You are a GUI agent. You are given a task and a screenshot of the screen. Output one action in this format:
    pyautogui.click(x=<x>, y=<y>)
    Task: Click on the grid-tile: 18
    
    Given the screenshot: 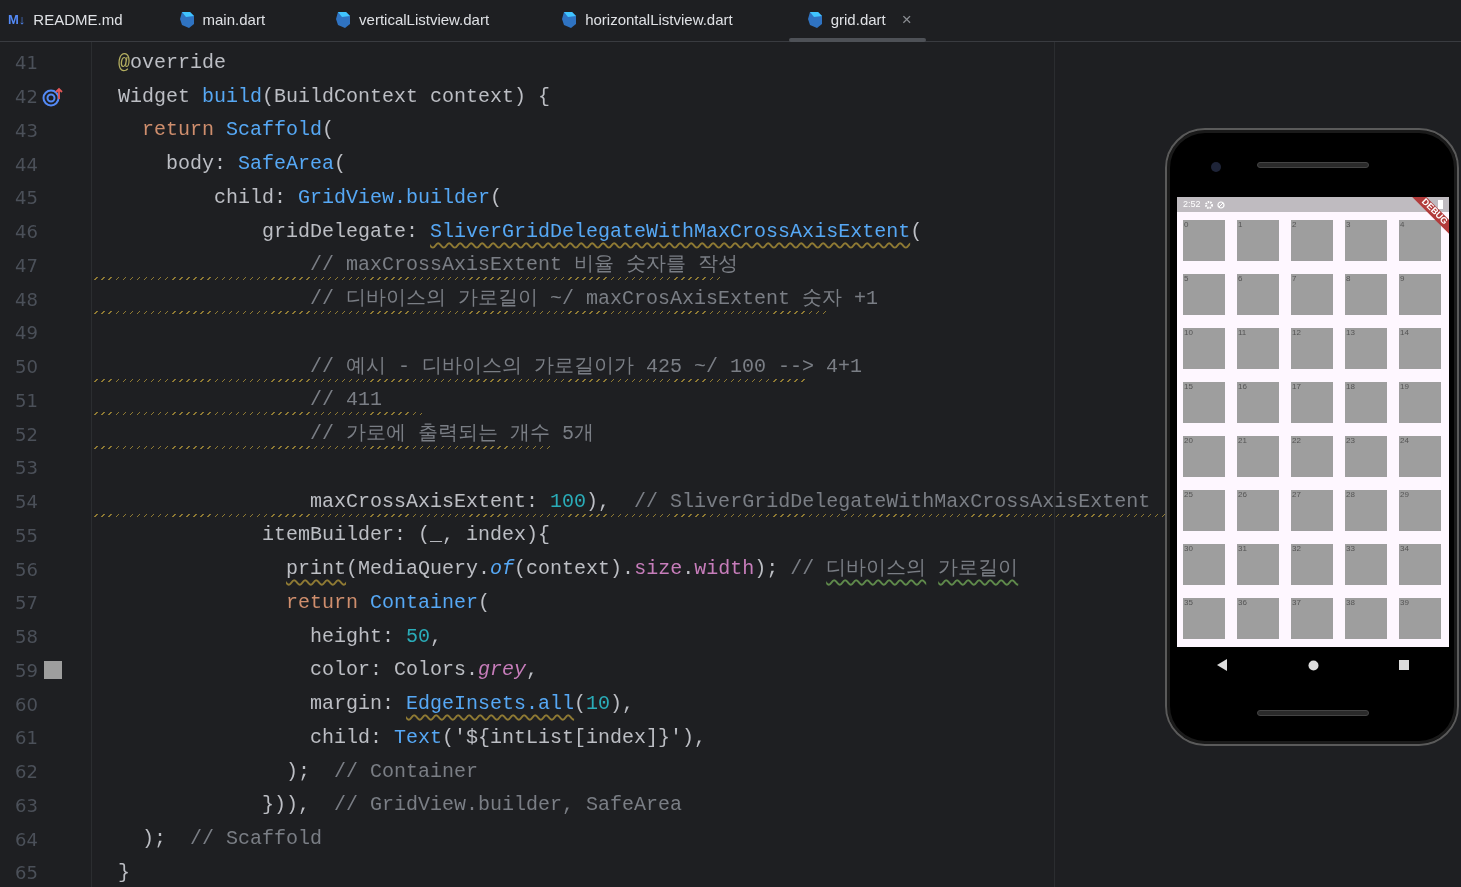 What is the action you would take?
    pyautogui.click(x=1366, y=402)
    